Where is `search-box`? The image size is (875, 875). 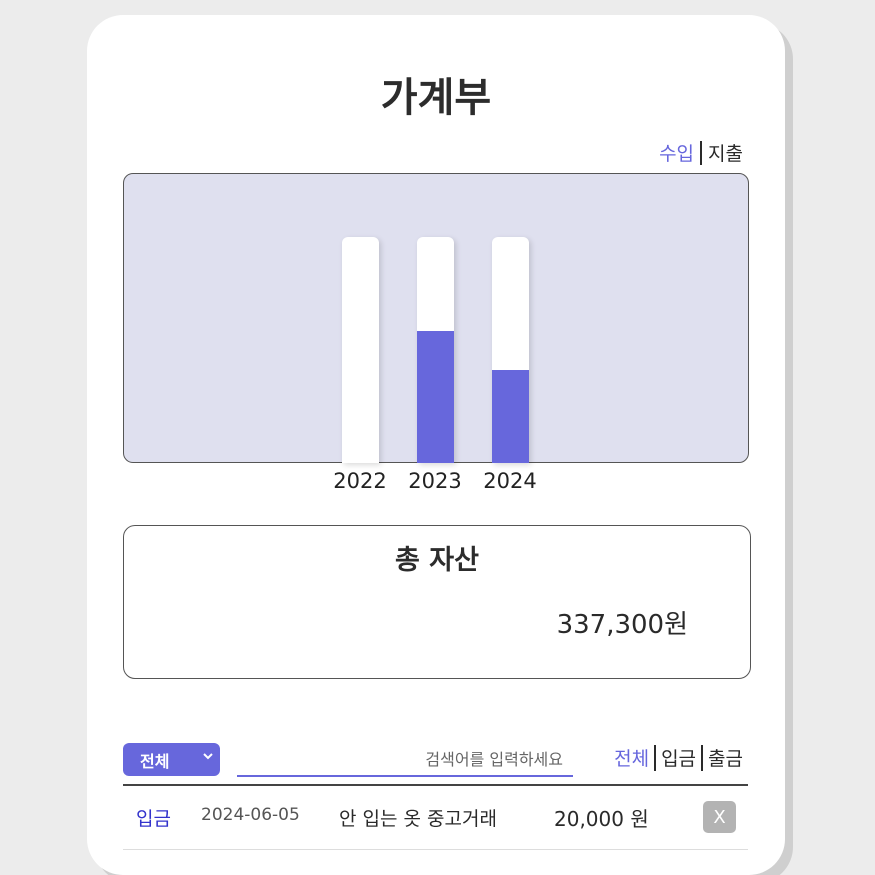 search-box is located at coordinates (405, 760).